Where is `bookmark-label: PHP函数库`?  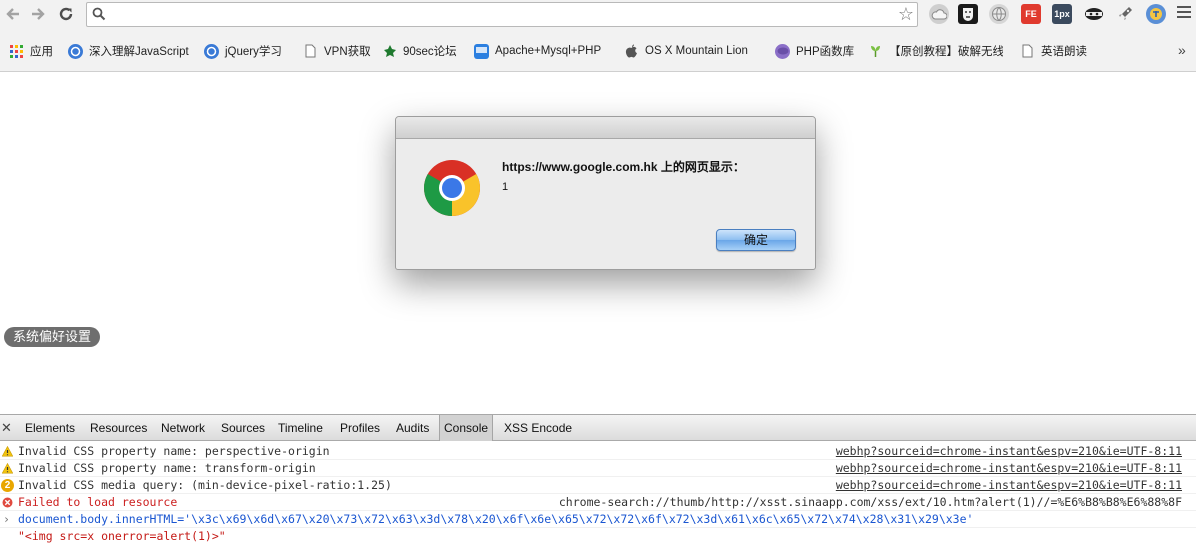 bookmark-label: PHP函数库 is located at coordinates (825, 52).